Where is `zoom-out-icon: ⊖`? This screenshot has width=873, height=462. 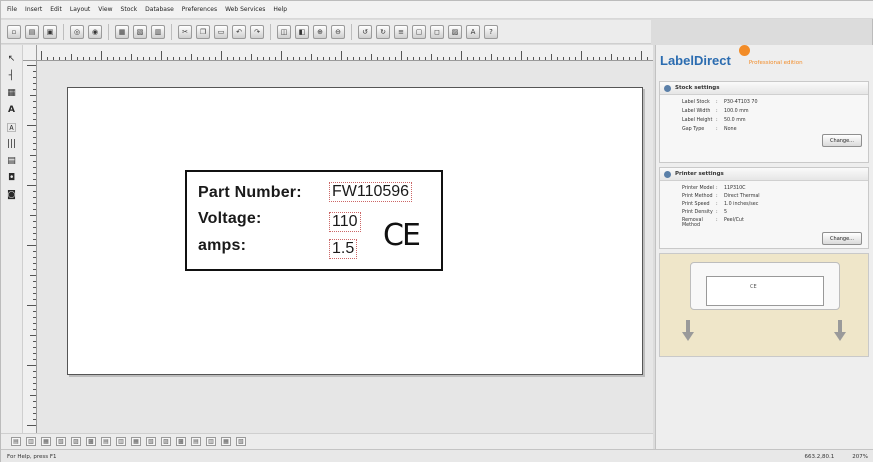
zoom-out-icon: ⊖ is located at coordinates (338, 31).